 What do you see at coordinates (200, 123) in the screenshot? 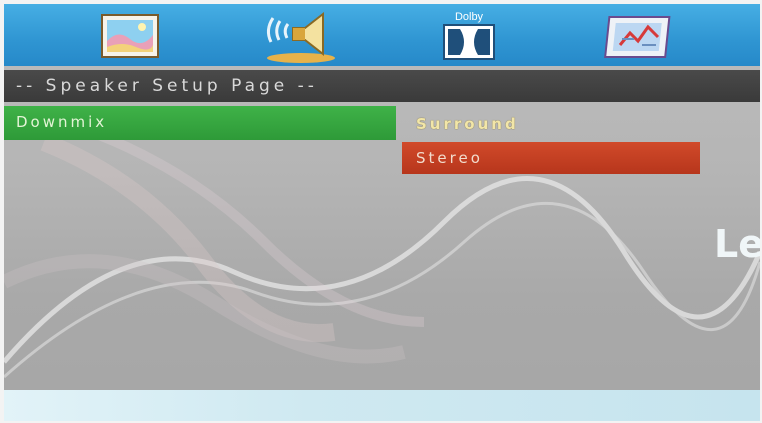
I see `menu-item-downmix: Downmix` at bounding box center [200, 123].